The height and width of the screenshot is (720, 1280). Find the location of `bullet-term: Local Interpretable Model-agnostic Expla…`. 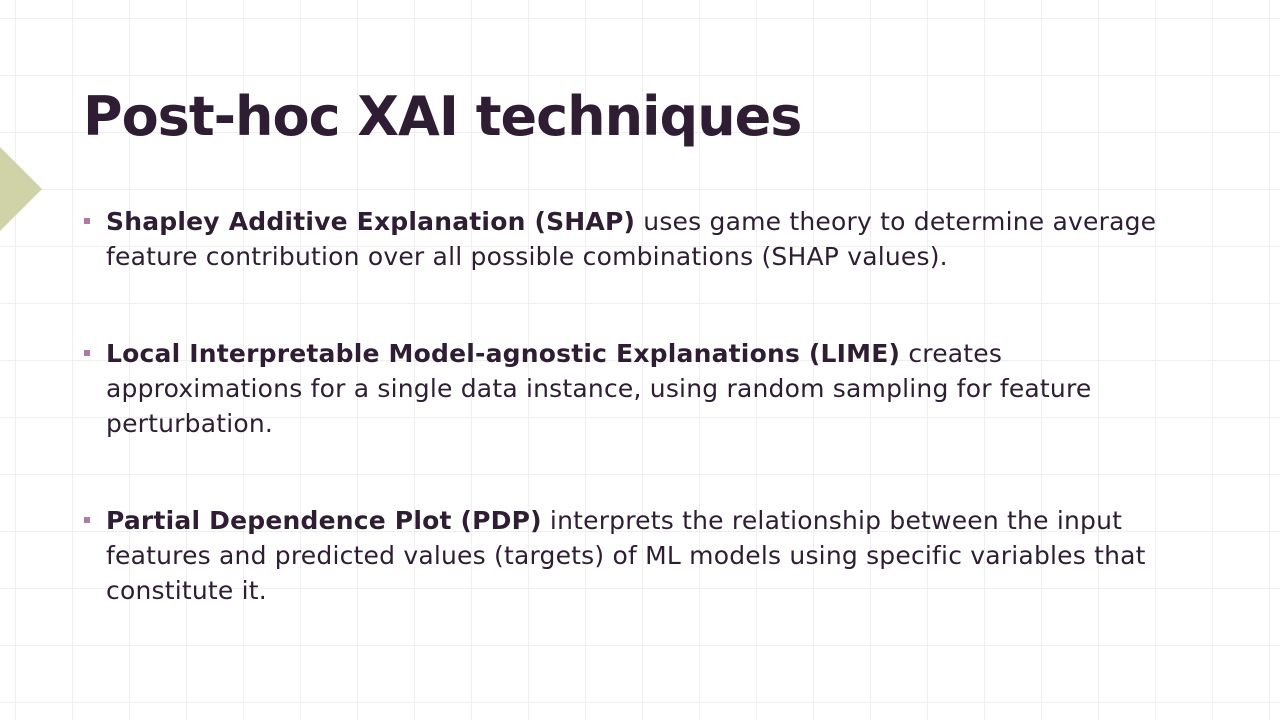

bullet-term: Local Interpretable Model-agnostic Expla… is located at coordinates (503, 353).